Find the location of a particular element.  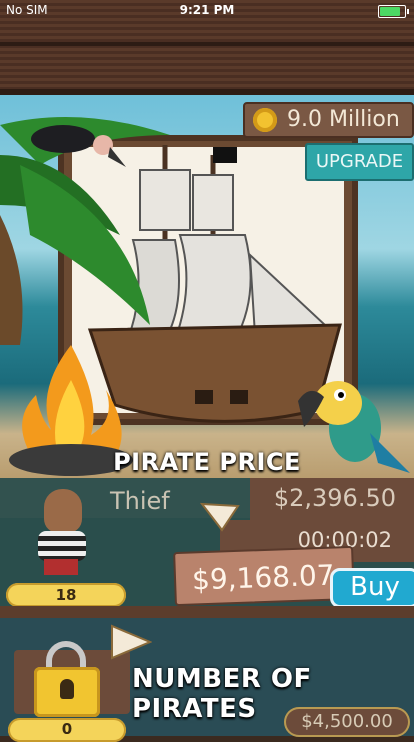

vulture-illustration is located at coordinates (78, 146).